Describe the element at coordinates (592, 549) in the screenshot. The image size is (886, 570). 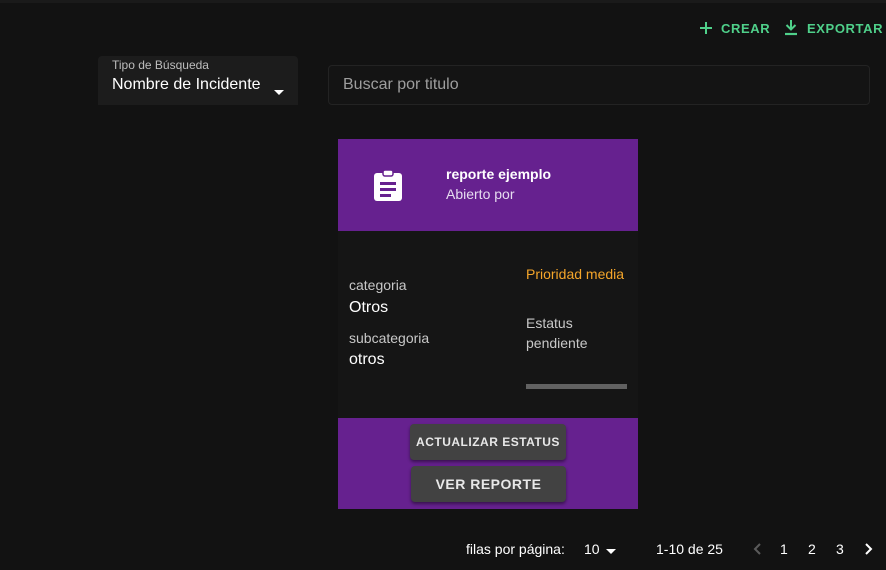
I see `rows-per-page-value: 10` at that location.